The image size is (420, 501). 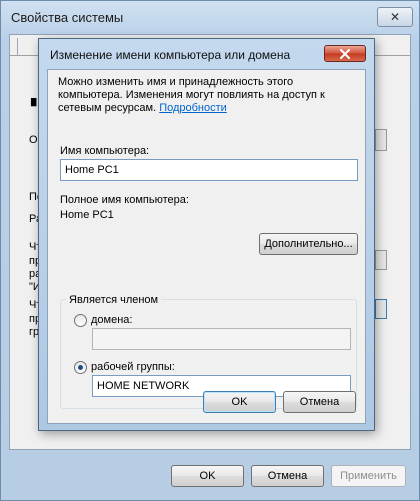 What do you see at coordinates (381, 140) in the screenshot?
I see `bg-textbox-edge` at bounding box center [381, 140].